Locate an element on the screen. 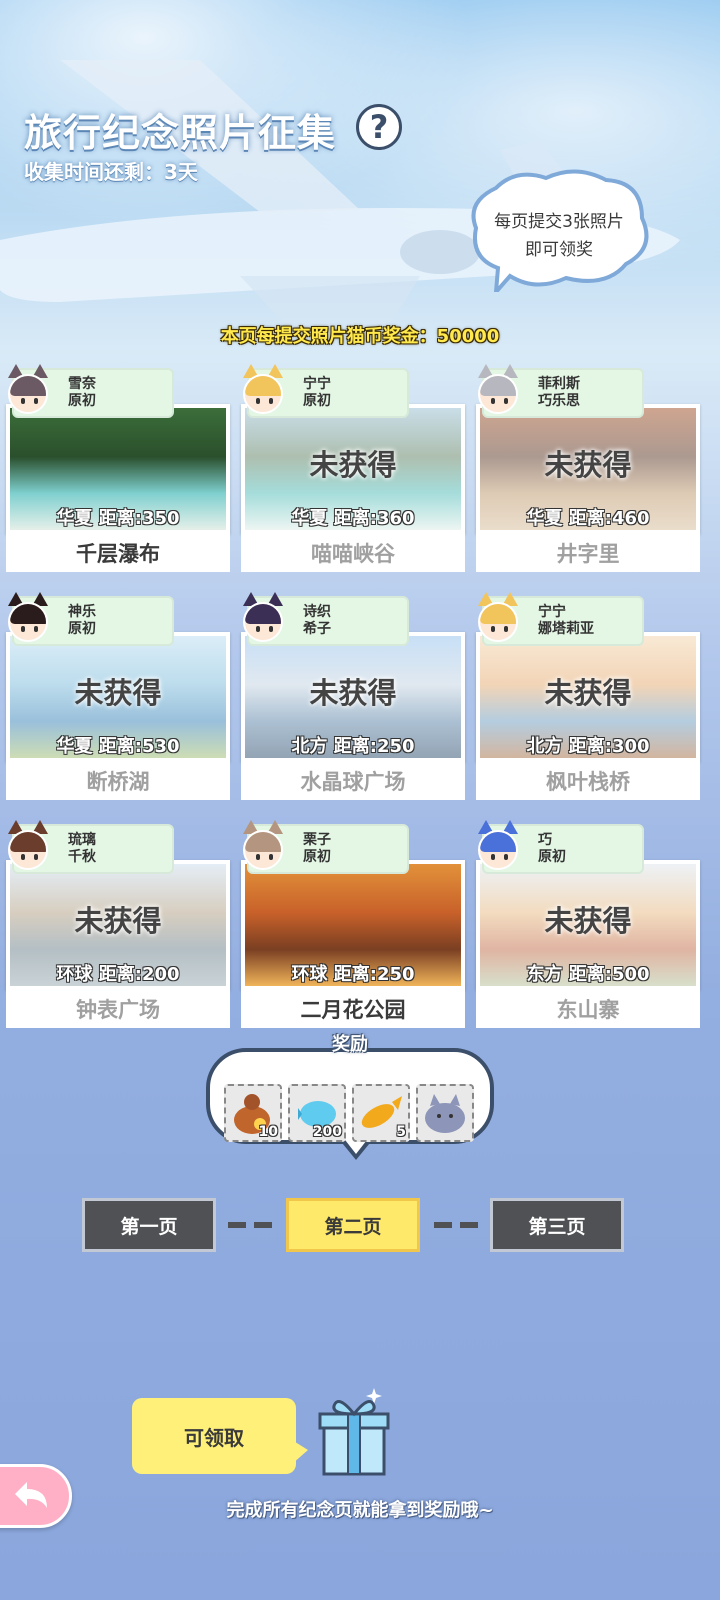 This screenshot has width=720, height=1600. distance-label: 距离:300 is located at coordinates (609, 746).